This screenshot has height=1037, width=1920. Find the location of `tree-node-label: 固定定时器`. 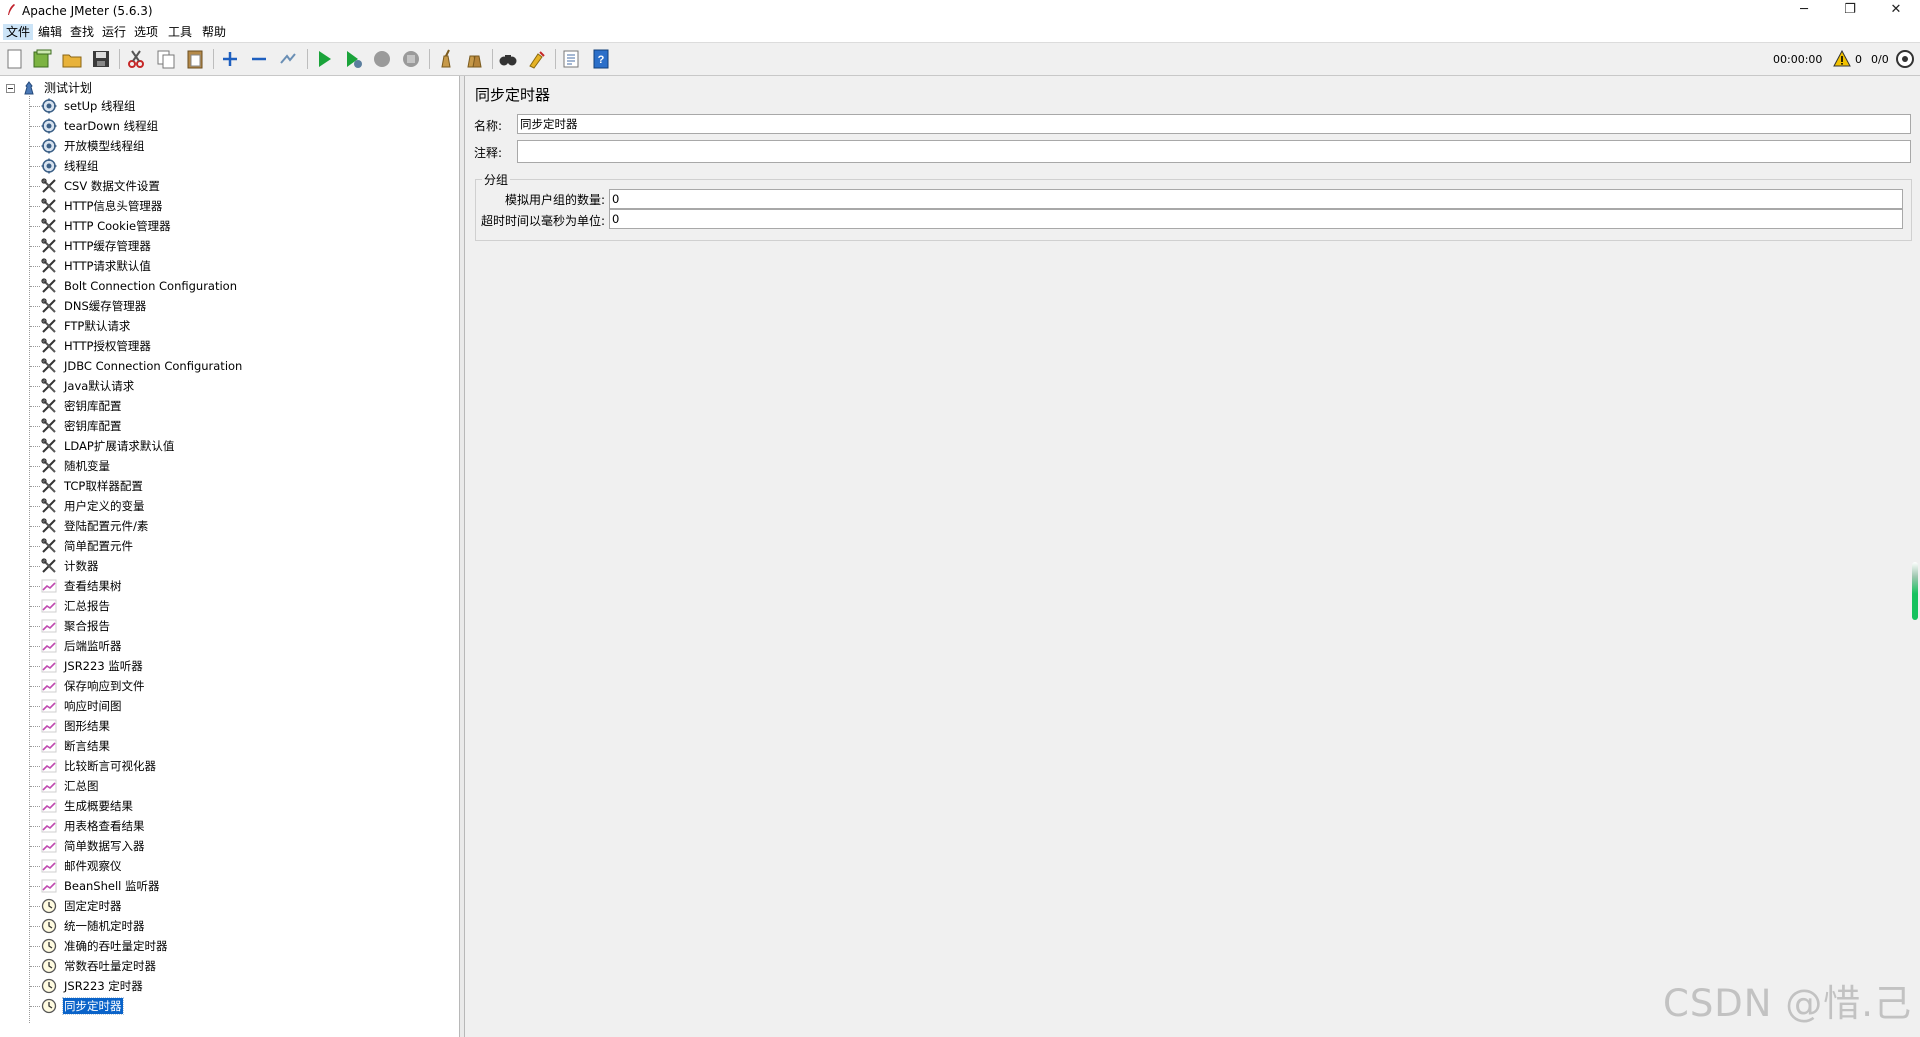

tree-node-label: 固定定时器 is located at coordinates (93, 906).